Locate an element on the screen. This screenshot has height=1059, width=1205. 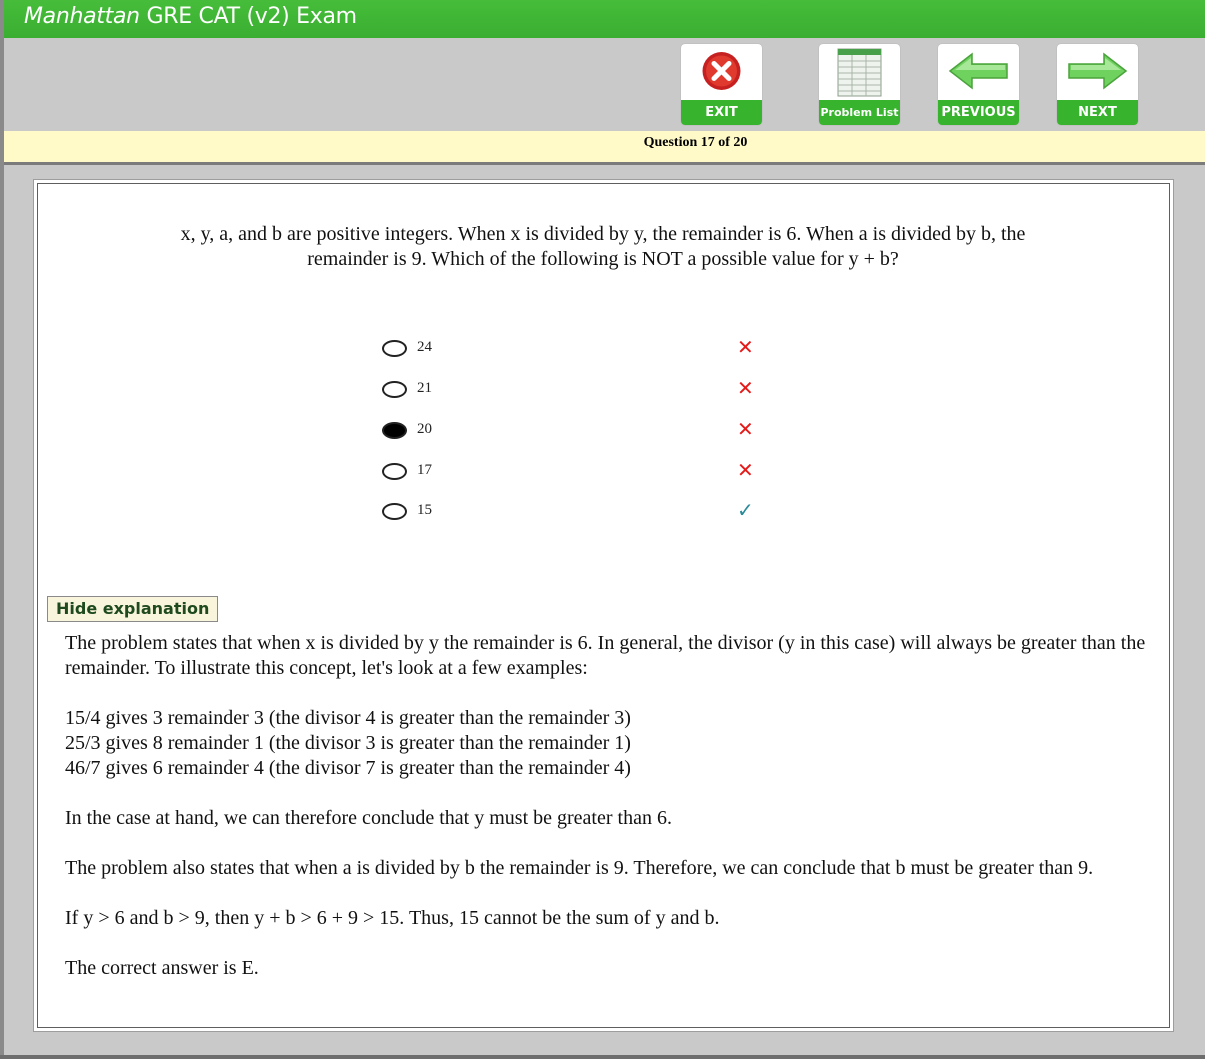
exit-button-label: EXIT is located at coordinates (721, 112).